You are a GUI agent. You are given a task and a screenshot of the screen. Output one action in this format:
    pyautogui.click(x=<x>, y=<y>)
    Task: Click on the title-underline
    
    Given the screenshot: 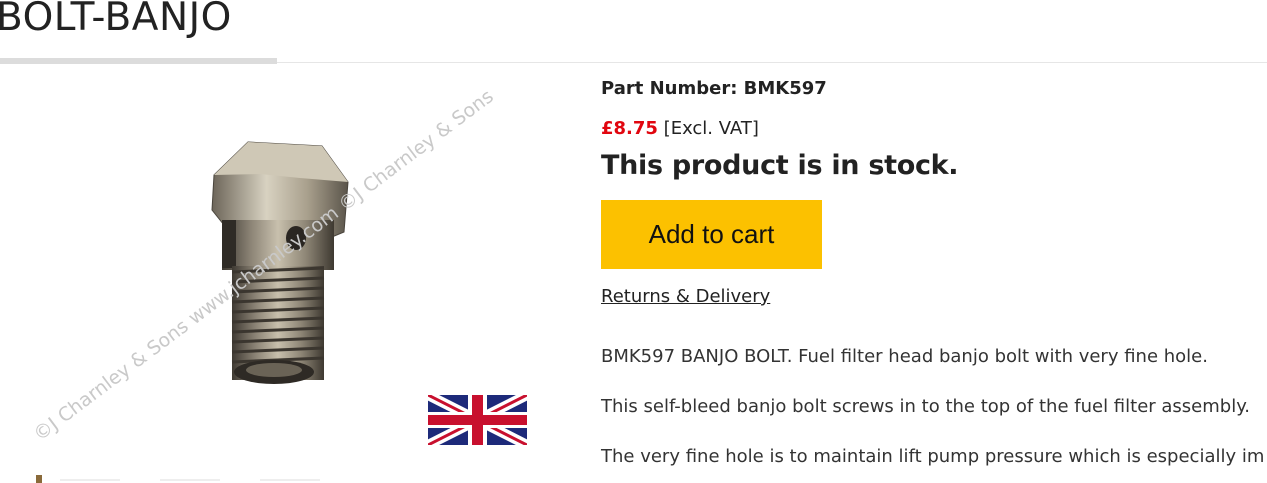 What is the action you would take?
    pyautogui.click(x=138, y=61)
    